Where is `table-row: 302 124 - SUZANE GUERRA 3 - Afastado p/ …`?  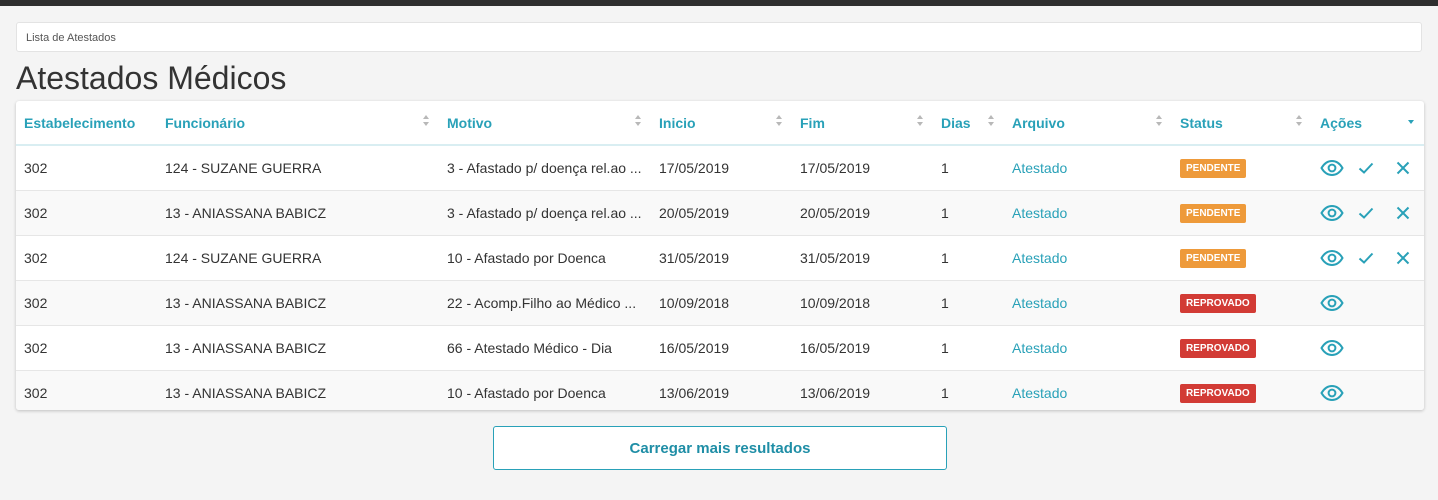 table-row: 302 124 - SUZANE GUERRA 3 - Afastado p/ … is located at coordinates (720, 168).